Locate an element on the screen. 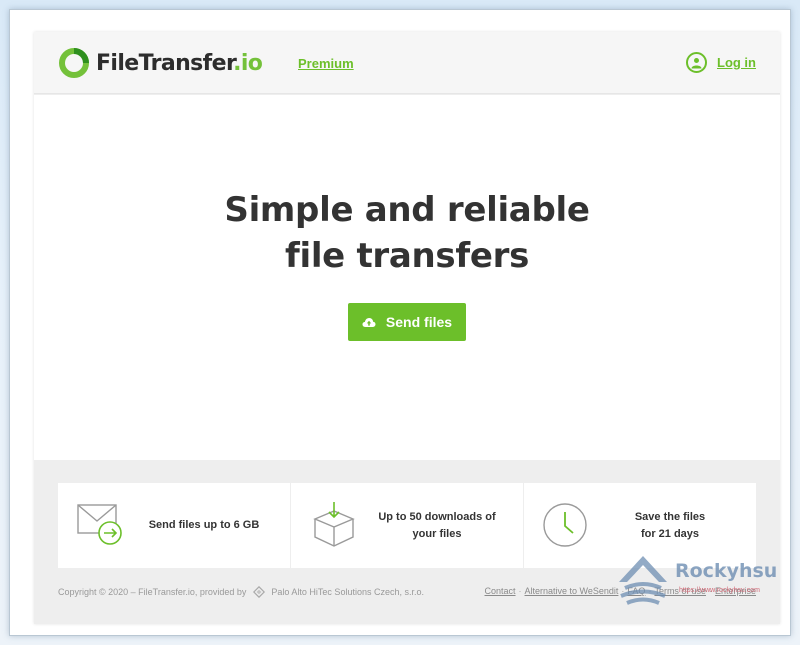  logo-text: FileTransfer.io is located at coordinates (179, 63).